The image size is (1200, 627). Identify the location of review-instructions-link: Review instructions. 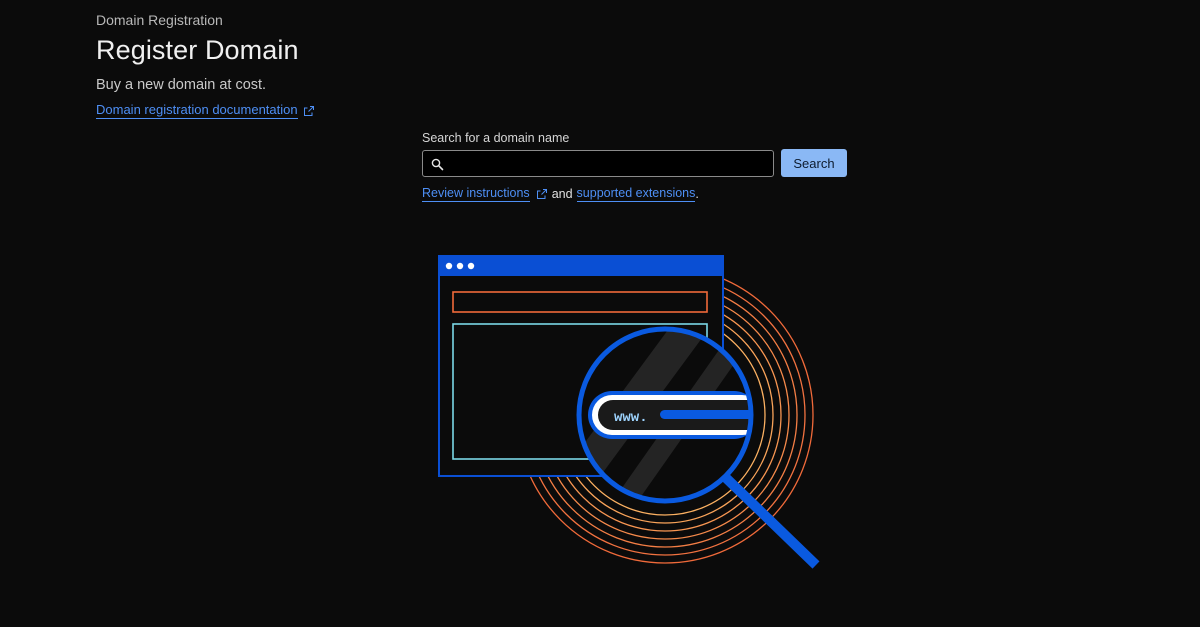
(476, 193).